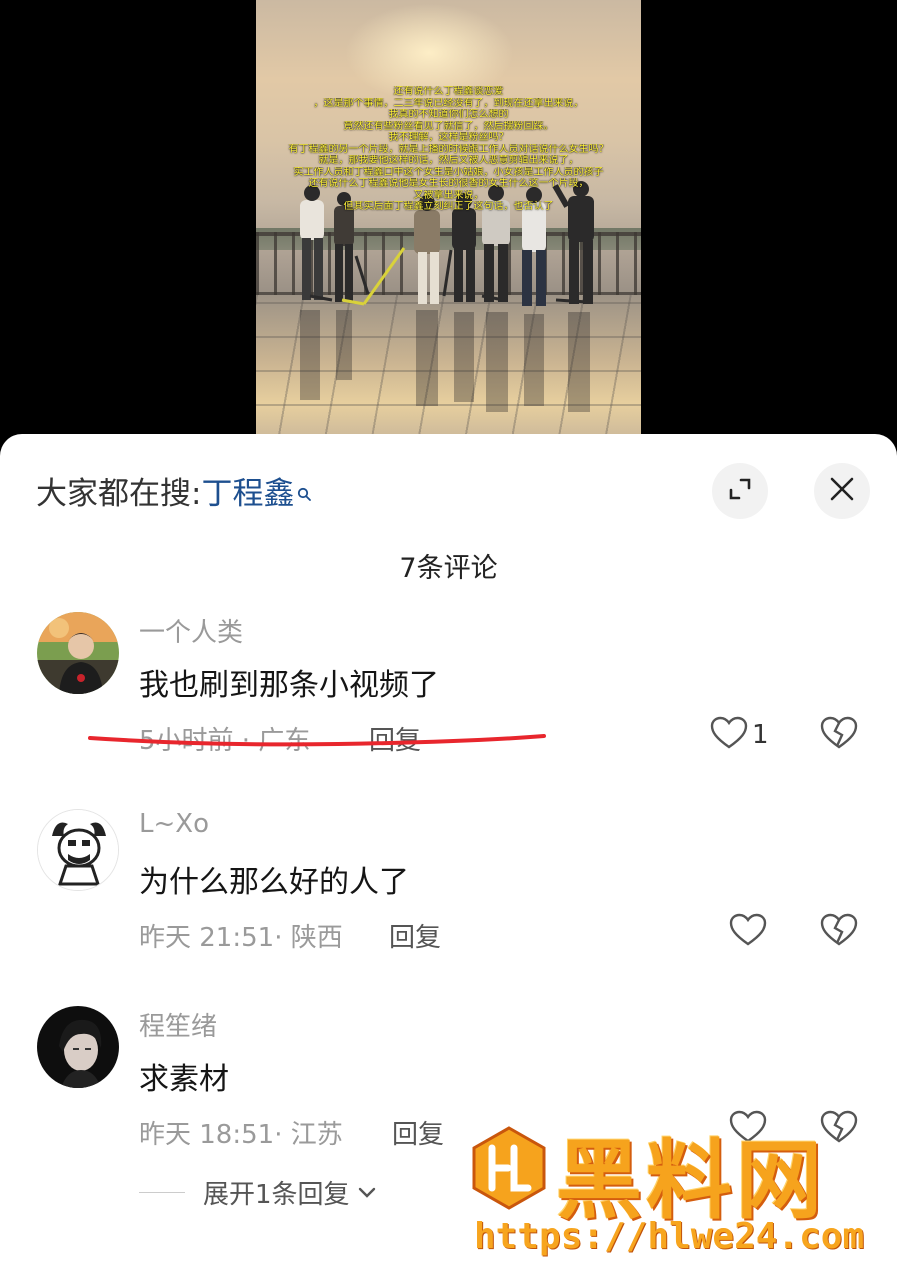 The image size is (897, 1280). Describe the element at coordinates (304, 487) in the screenshot. I see `search-icon` at that location.